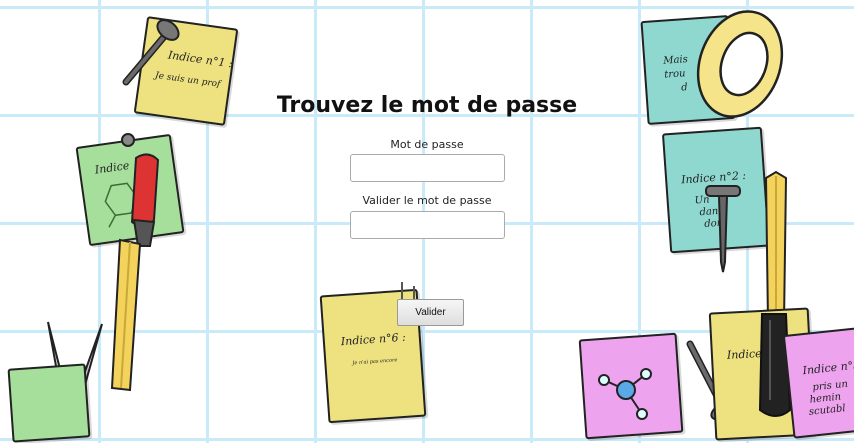  What do you see at coordinates (430, 312) in the screenshot?
I see `submit-button: Valider` at bounding box center [430, 312].